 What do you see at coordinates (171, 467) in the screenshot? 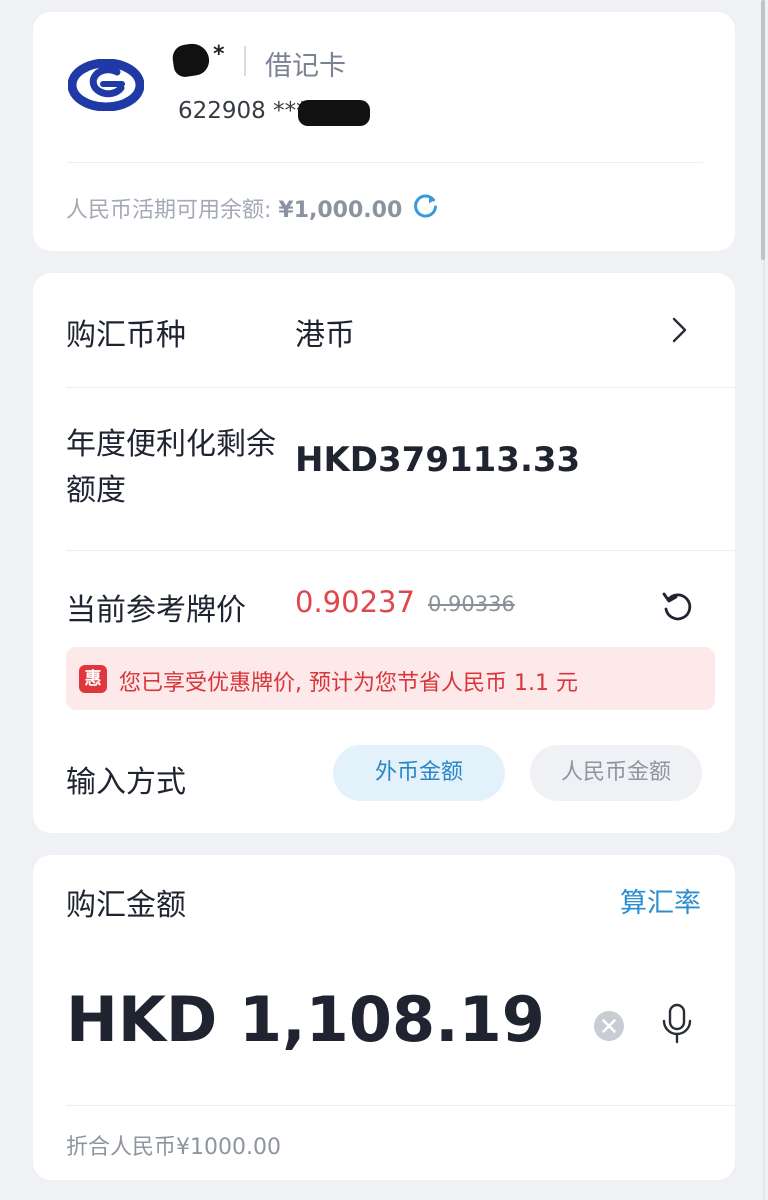
I see `quota-label: 年度便利化剩余额度` at bounding box center [171, 467].